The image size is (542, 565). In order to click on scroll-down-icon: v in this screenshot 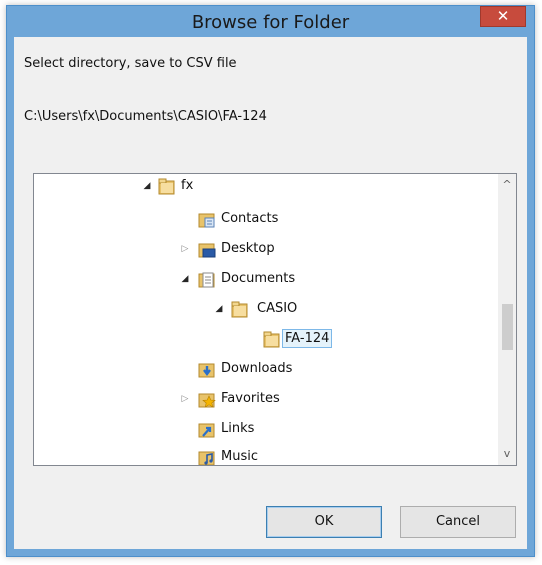, I will do `click(507, 454)`.